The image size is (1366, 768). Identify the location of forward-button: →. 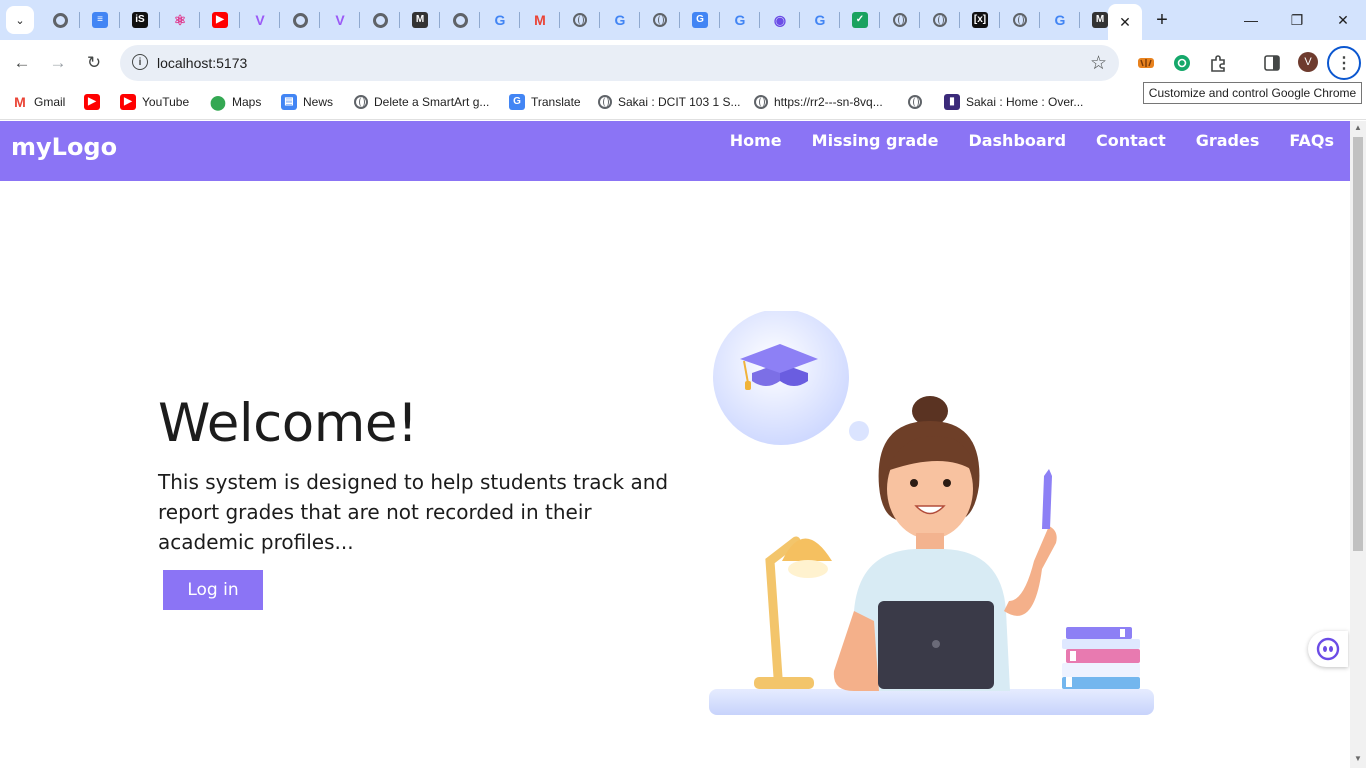
(58, 63).